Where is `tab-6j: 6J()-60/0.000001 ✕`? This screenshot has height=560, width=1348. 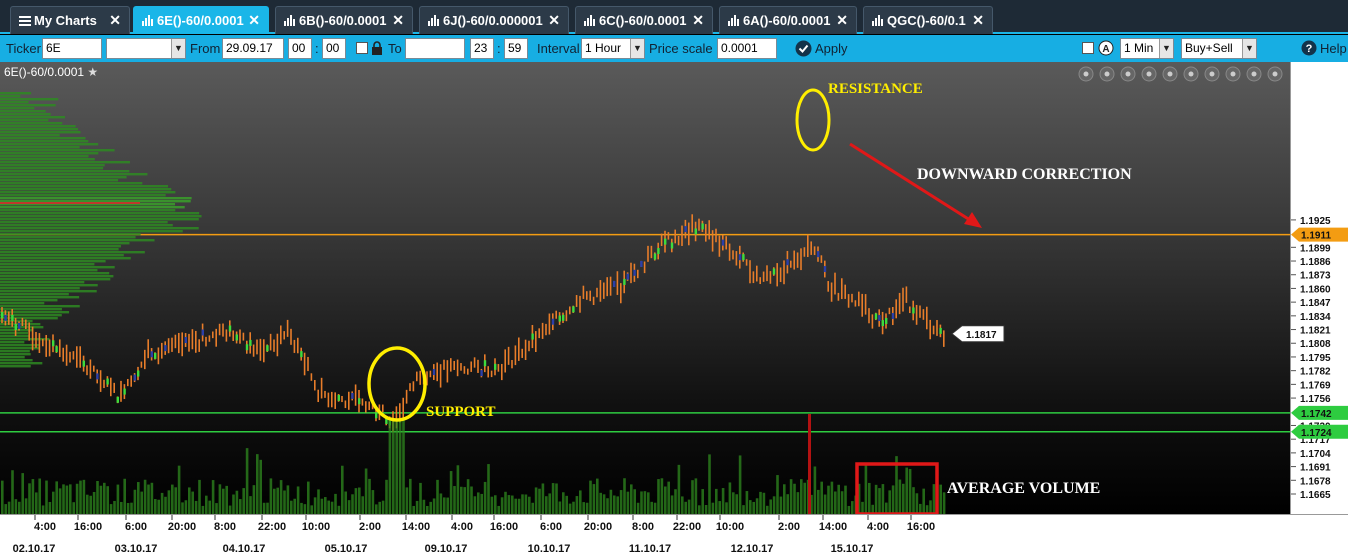
tab-6j: 6J()-60/0.000001 ✕ is located at coordinates (494, 20).